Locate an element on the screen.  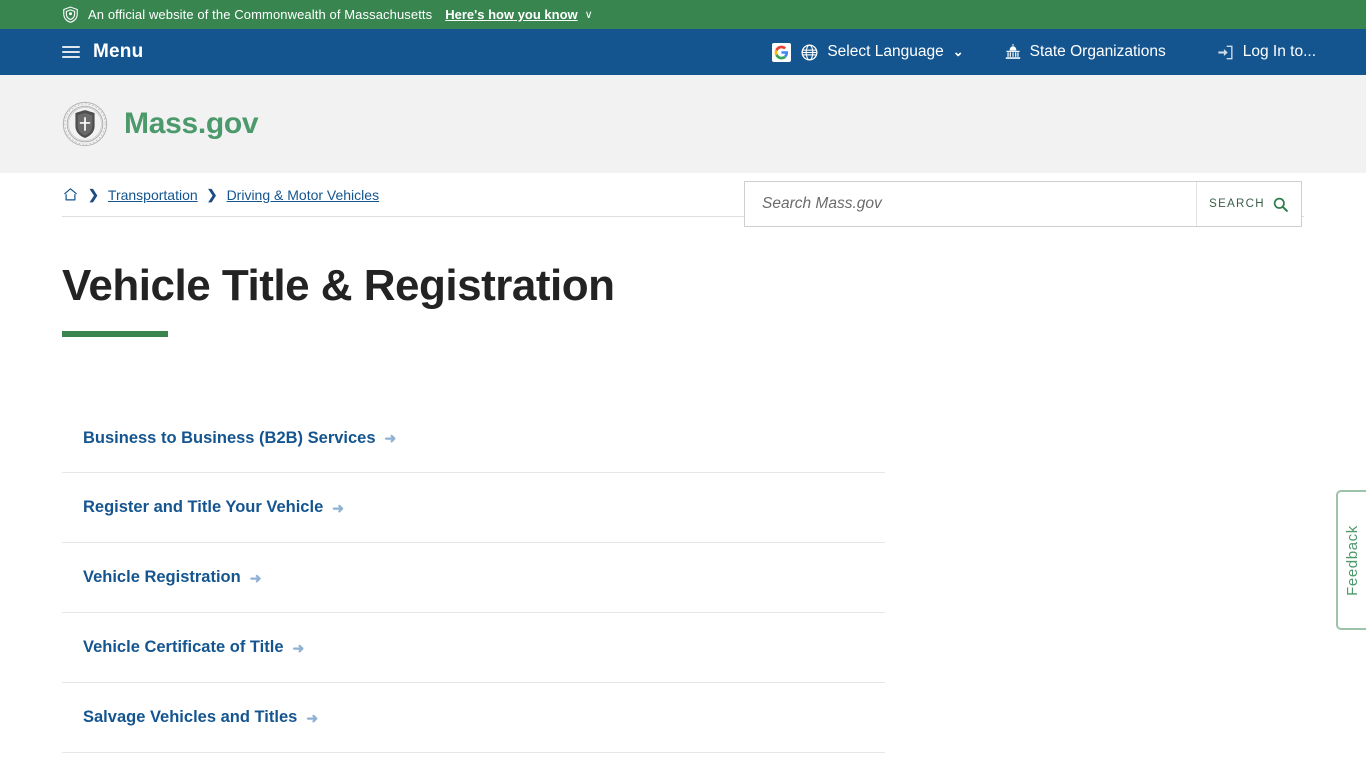
select-language-control: Select Language ⌄ is located at coordinates (868, 52).